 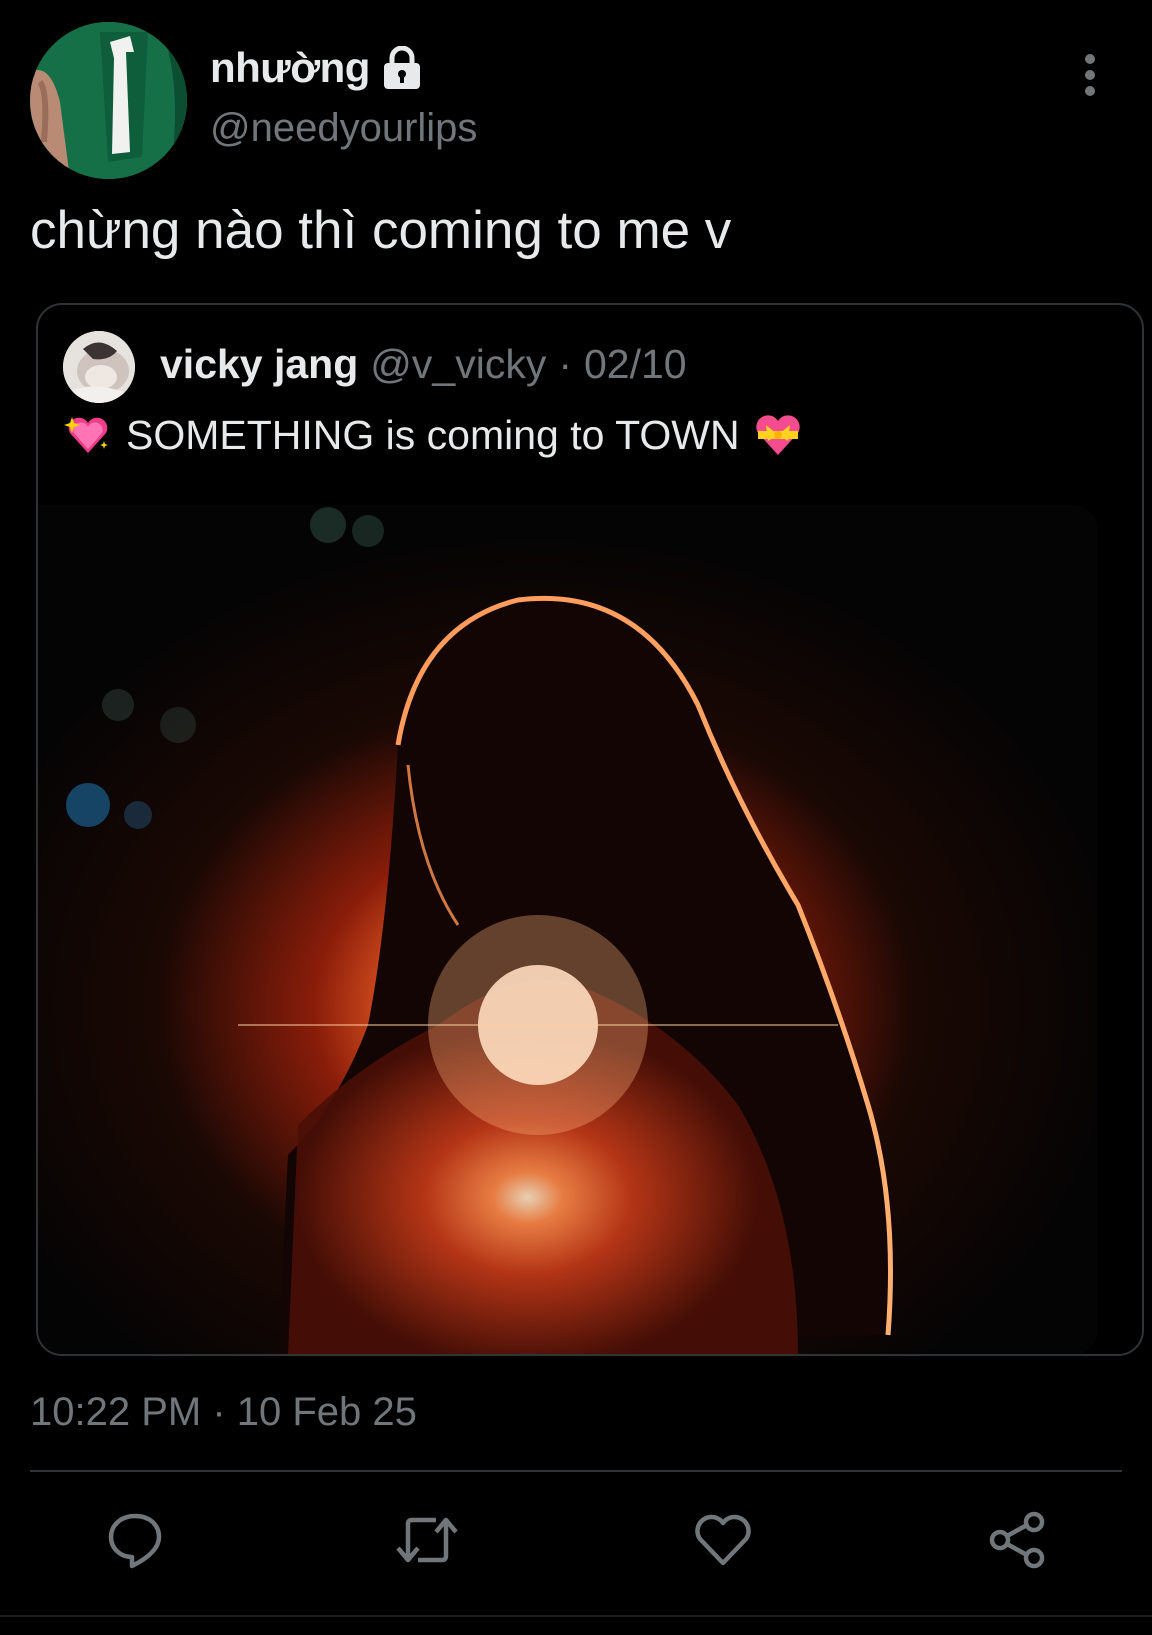 I want to click on quoted-text: SOMETHING is coming to TOWN, so click(x=433, y=434).